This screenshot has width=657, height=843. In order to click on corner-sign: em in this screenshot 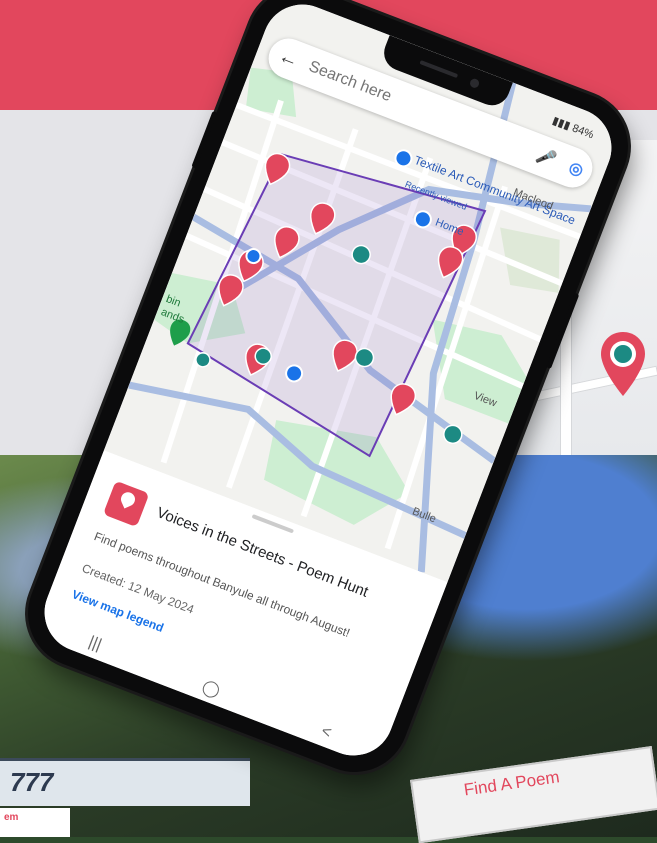, I will do `click(35, 822)`.